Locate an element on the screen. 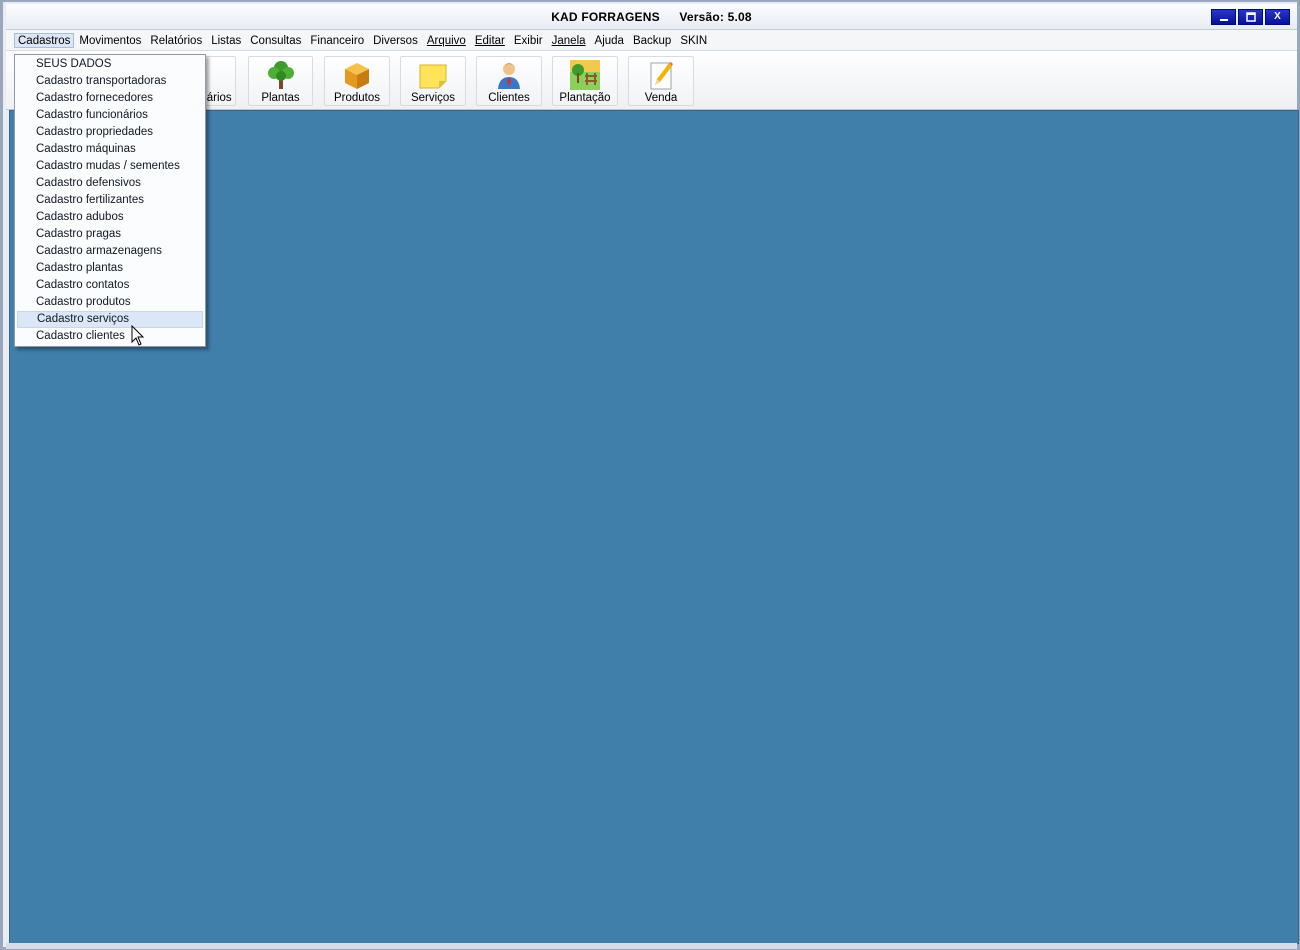 The width and height of the screenshot is (1300, 950). menu-item-maquinas: Cadastro máquinas is located at coordinates (110, 149).